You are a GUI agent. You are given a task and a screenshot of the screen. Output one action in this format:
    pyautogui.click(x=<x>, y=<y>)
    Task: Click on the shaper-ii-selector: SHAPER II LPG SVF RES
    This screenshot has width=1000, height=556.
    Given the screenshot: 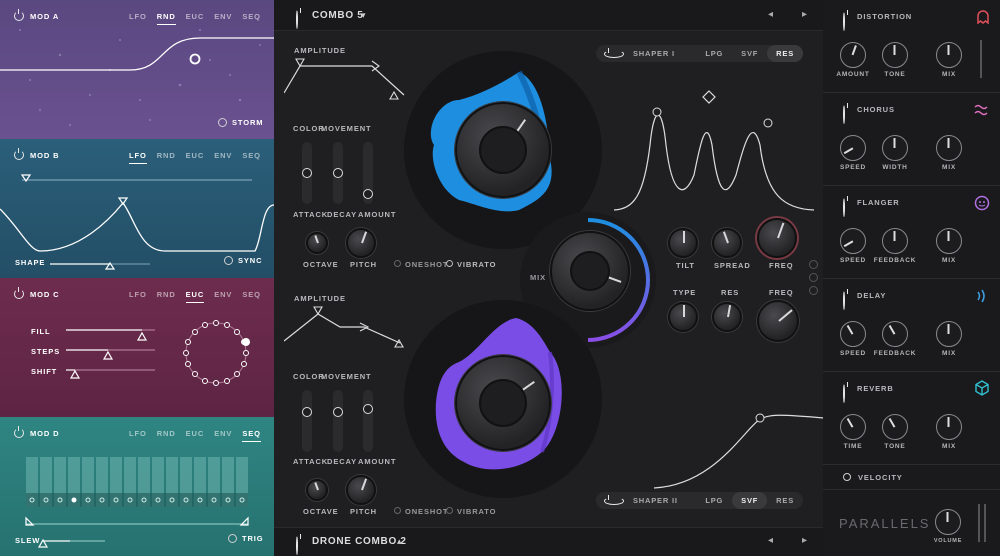 What is the action you would take?
    pyautogui.click(x=699, y=500)
    